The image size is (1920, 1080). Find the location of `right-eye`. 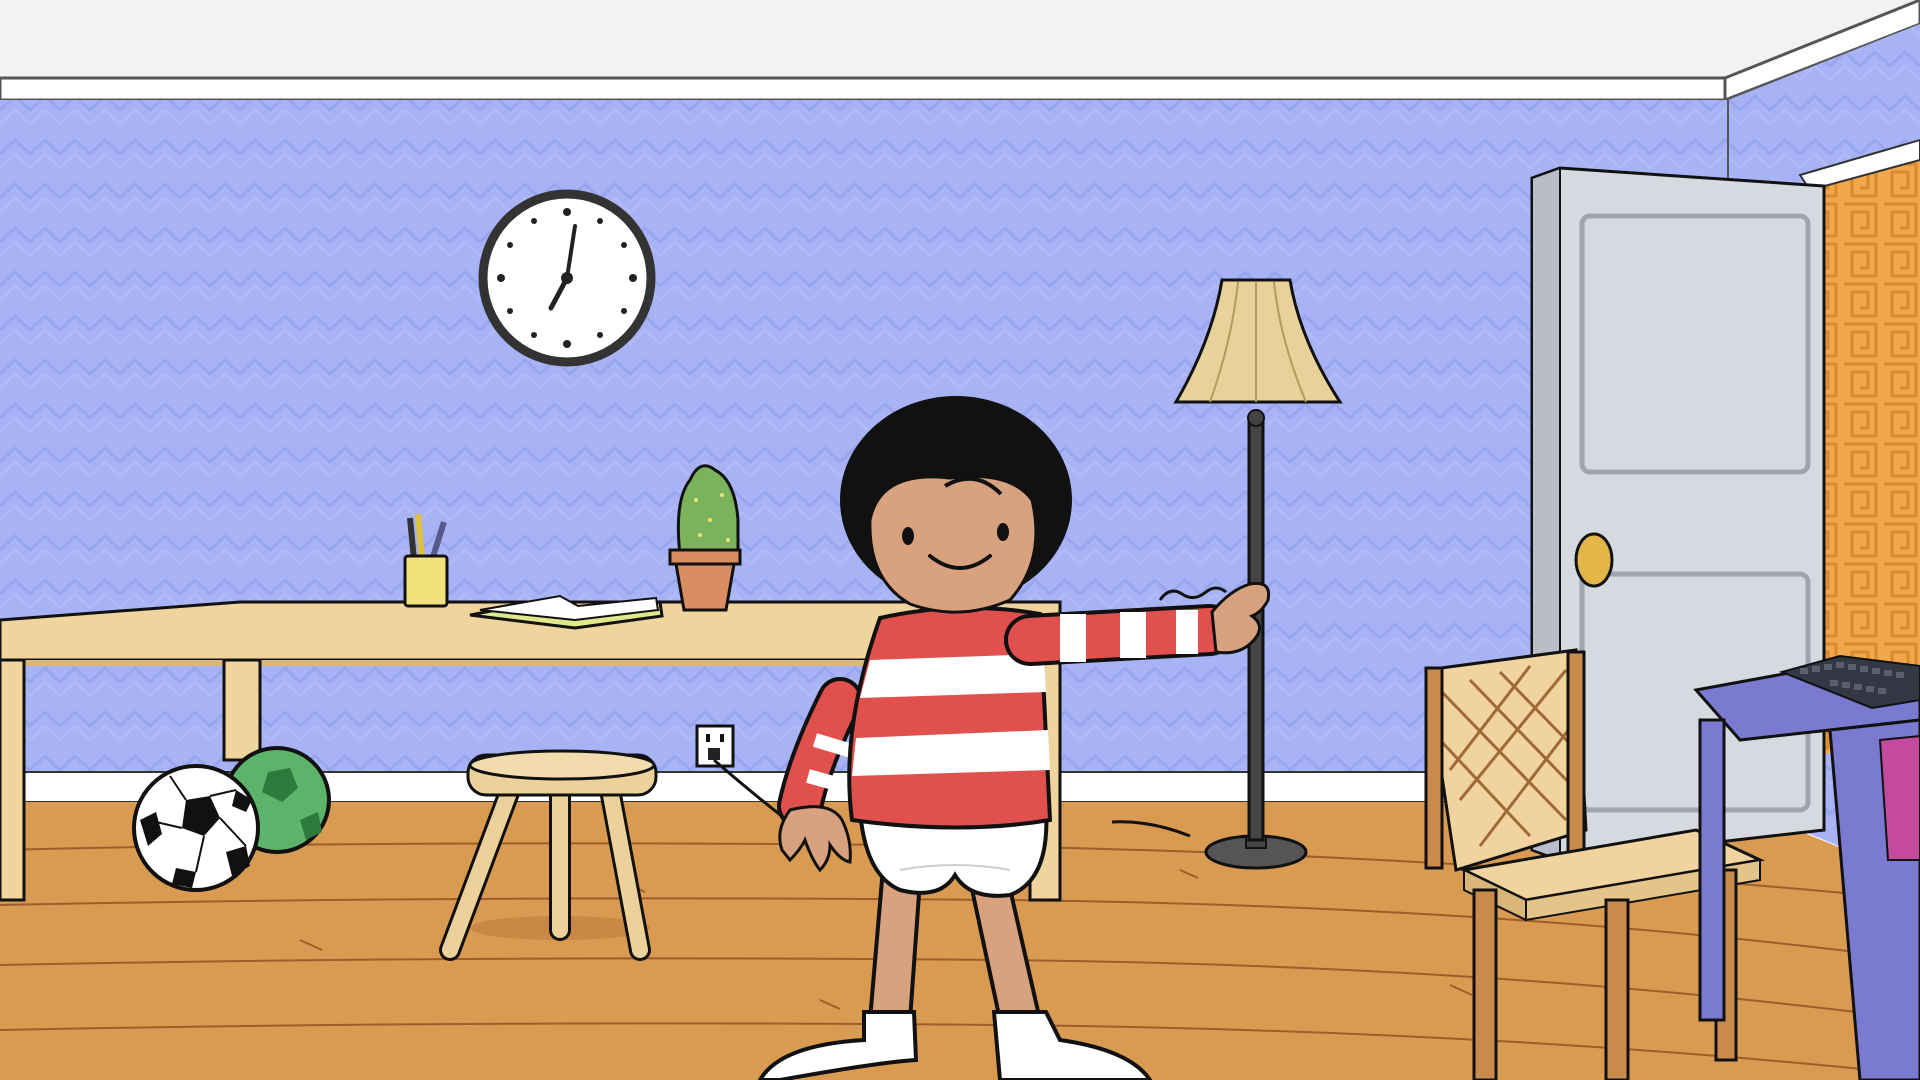

right-eye is located at coordinates (1003, 532).